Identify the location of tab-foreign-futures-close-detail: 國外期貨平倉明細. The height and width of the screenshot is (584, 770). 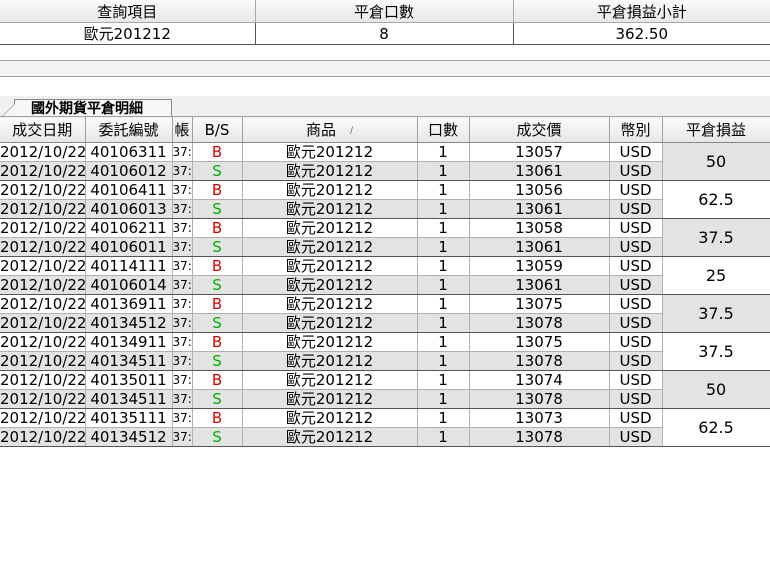
(93, 108).